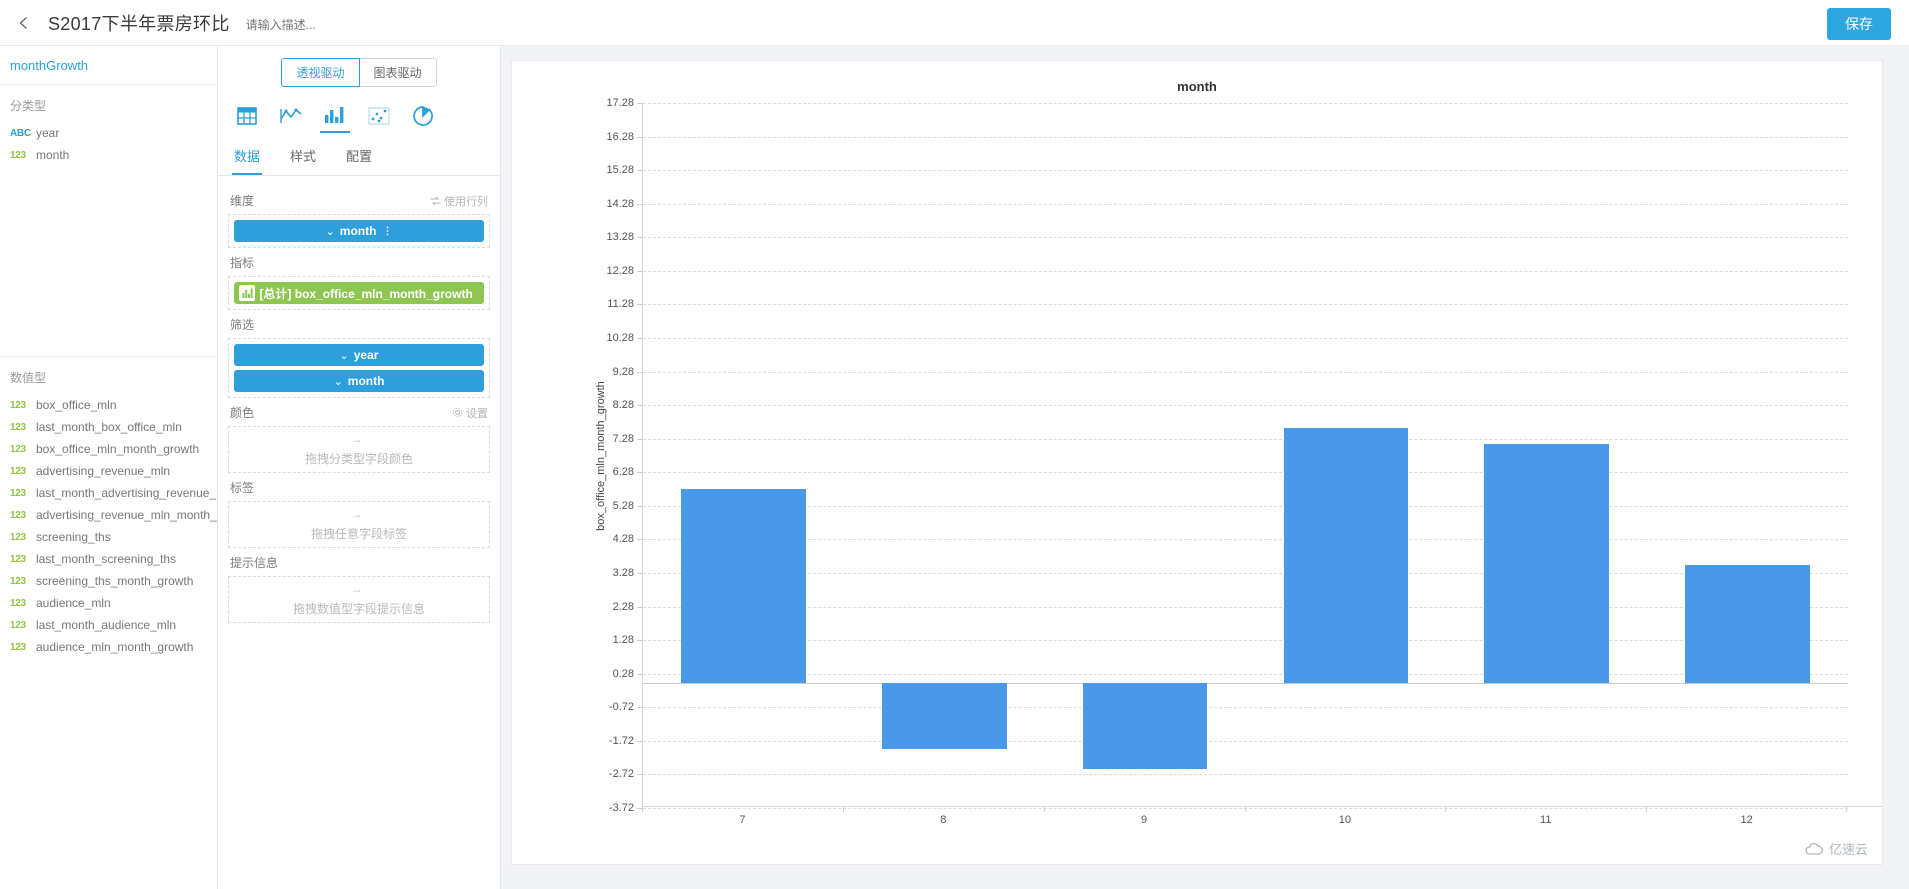 The height and width of the screenshot is (889, 1909). What do you see at coordinates (457, 412) in the screenshot?
I see `gear-icon` at bounding box center [457, 412].